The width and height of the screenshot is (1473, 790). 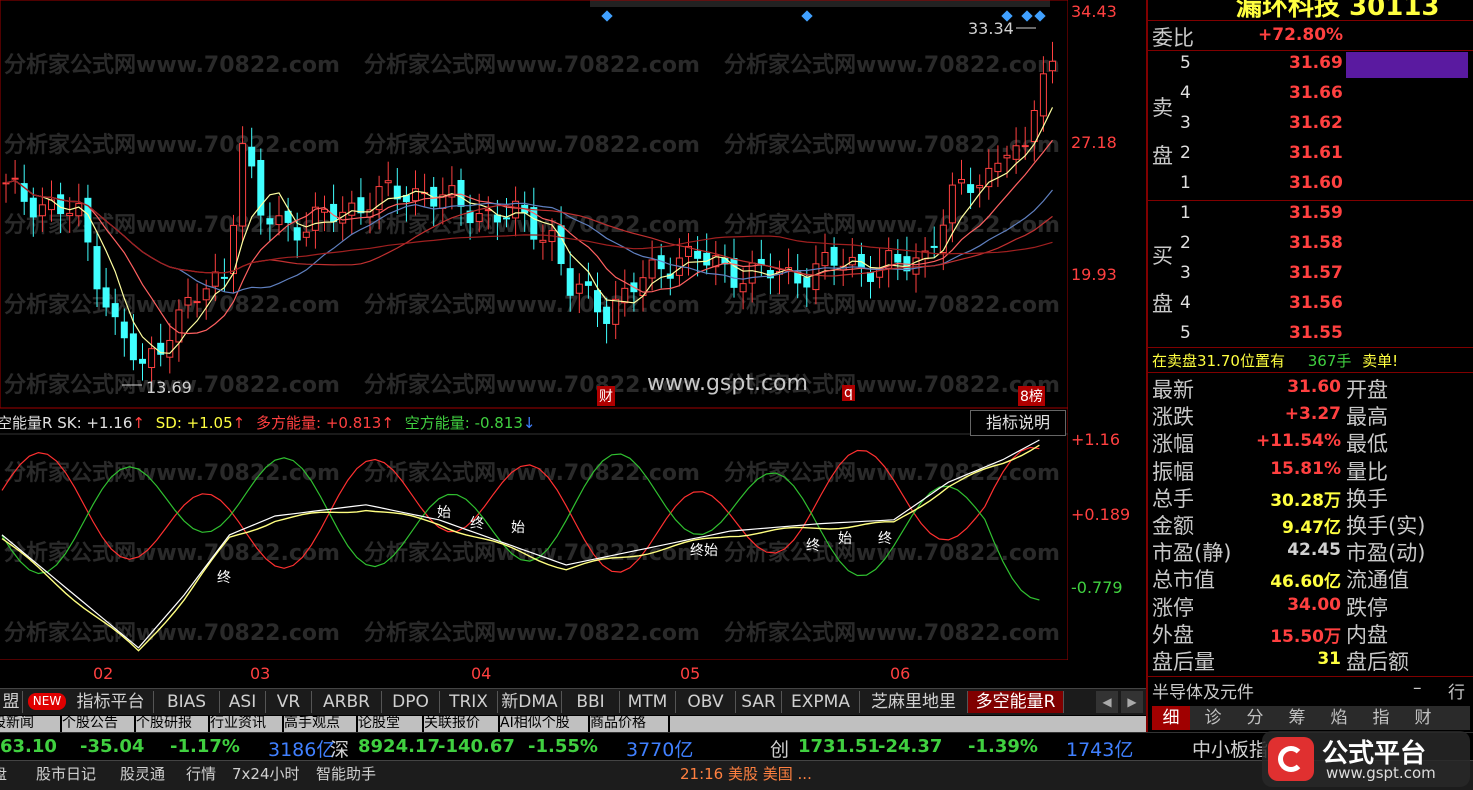 I want to click on indicator-tab: SAR, so click(x=759, y=702).